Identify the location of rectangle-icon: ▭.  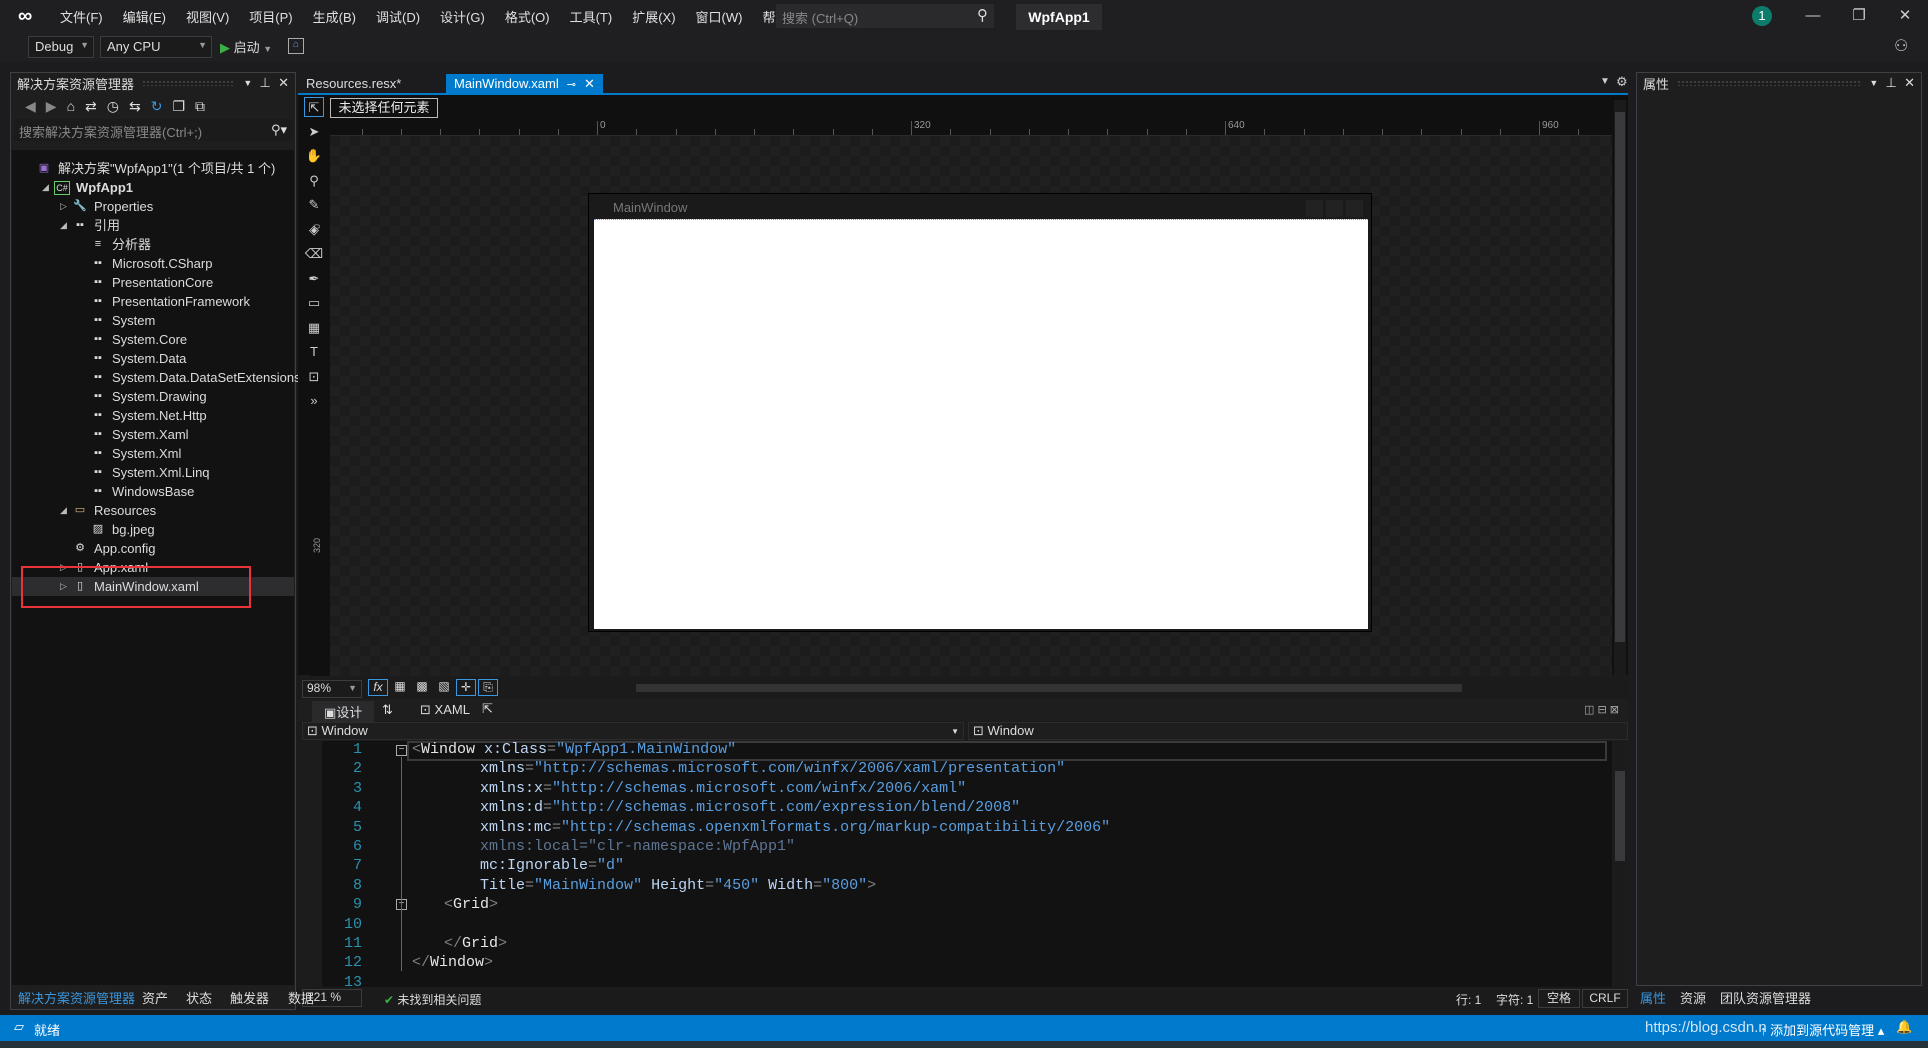
(314, 303).